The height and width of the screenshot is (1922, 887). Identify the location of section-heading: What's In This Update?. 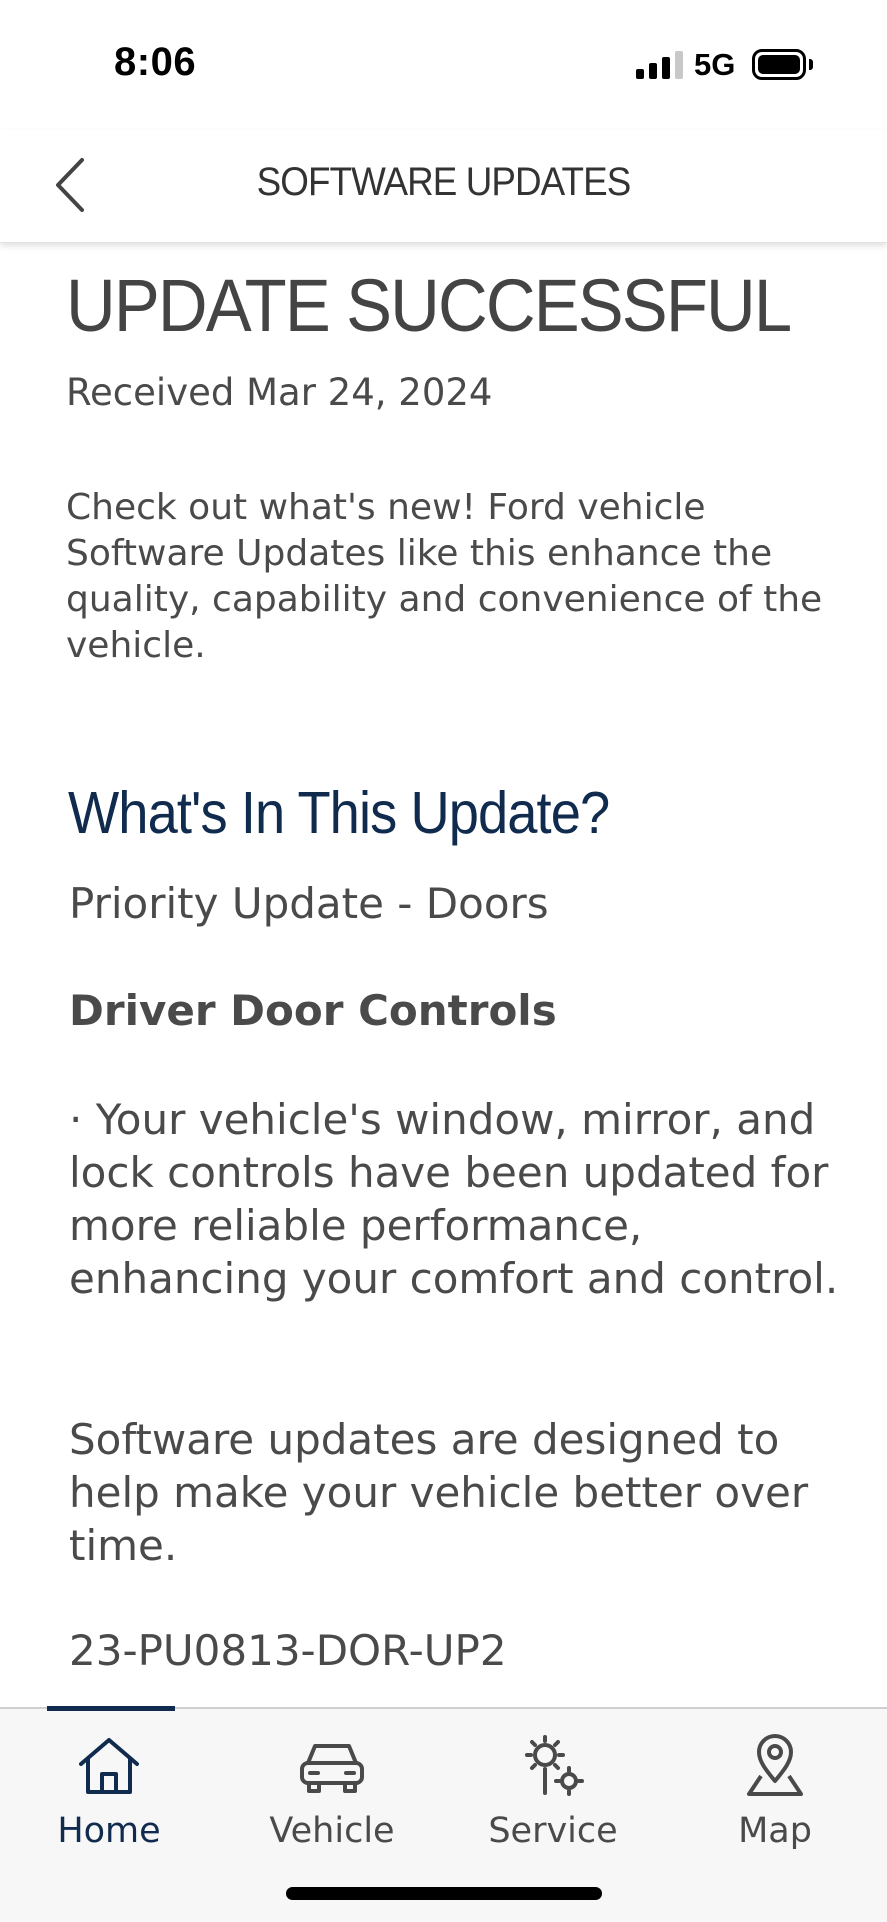
(339, 813).